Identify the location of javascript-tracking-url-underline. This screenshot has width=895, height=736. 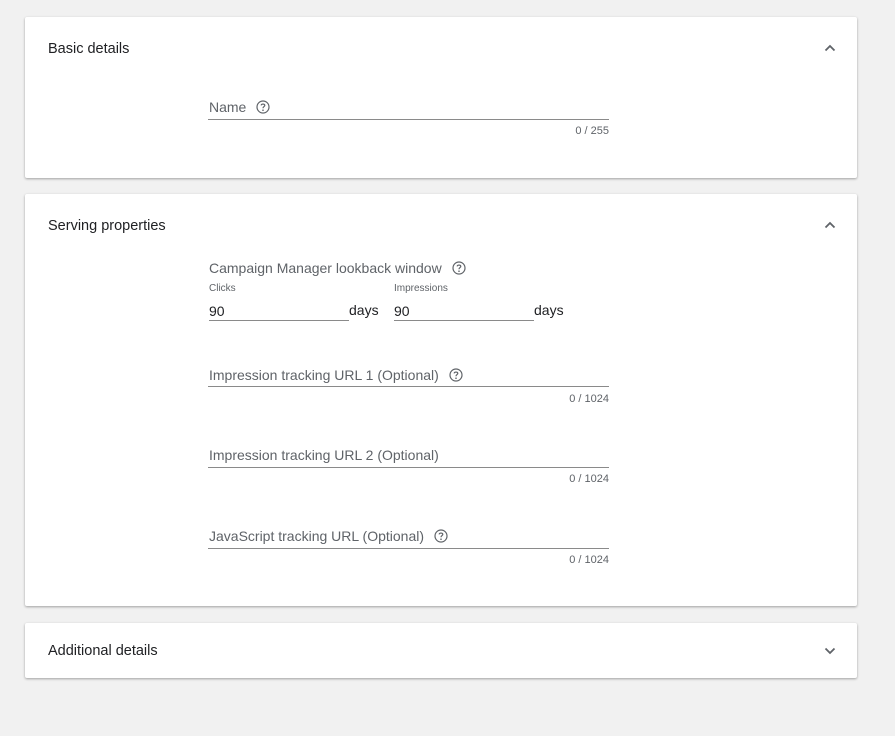
(408, 548).